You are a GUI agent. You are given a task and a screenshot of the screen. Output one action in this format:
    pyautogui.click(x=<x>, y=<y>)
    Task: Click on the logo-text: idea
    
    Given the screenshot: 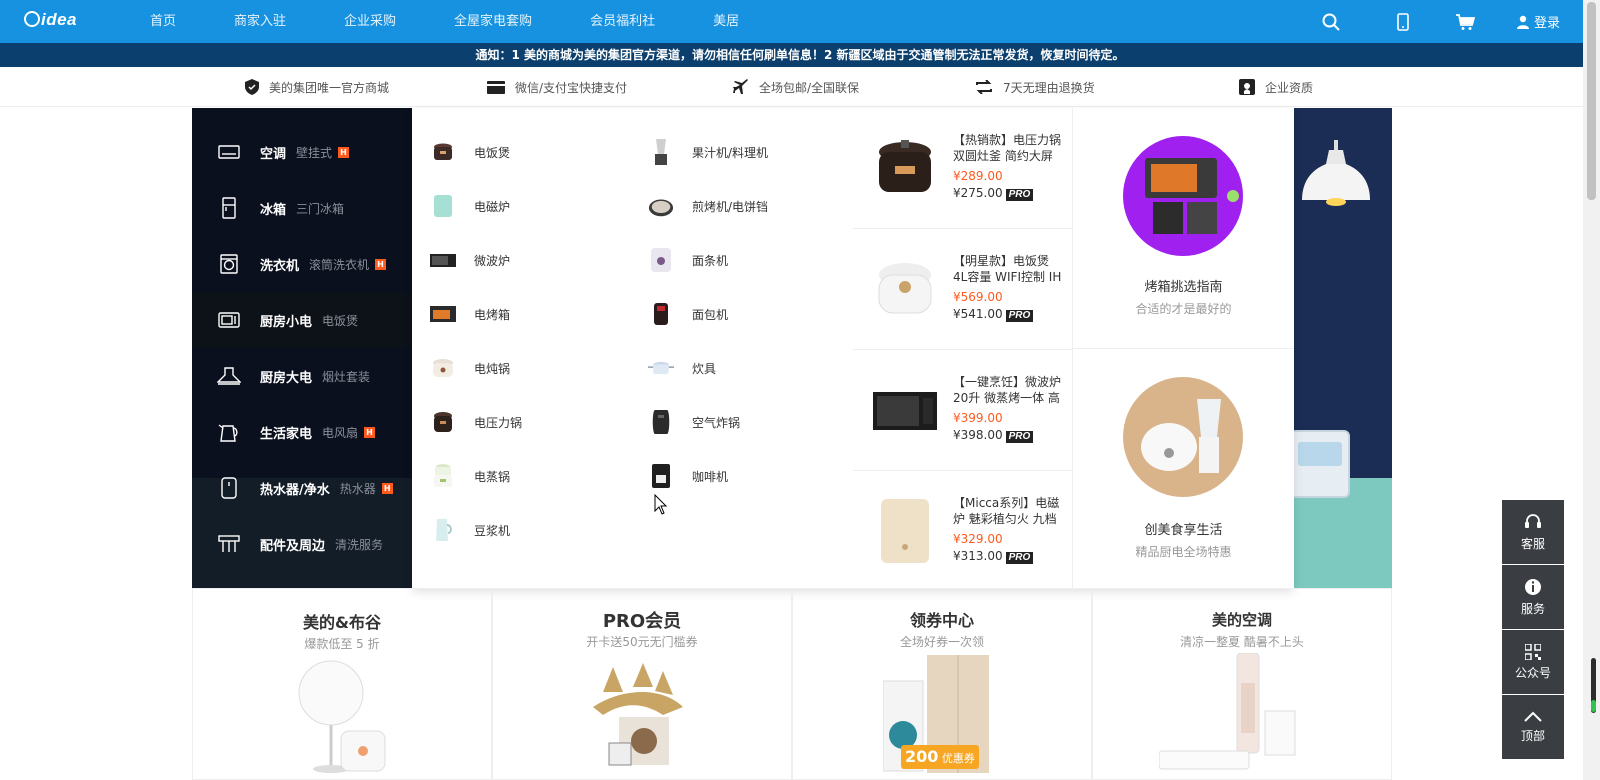 What is the action you would take?
    pyautogui.click(x=59, y=19)
    